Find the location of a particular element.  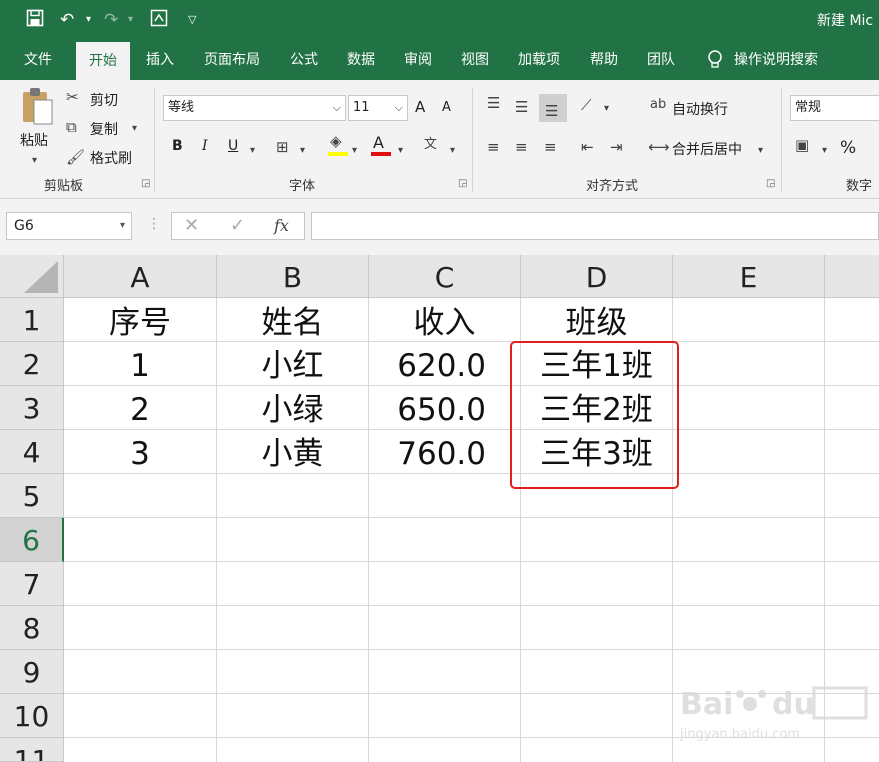

row-header-11: 11 is located at coordinates (32, 750).